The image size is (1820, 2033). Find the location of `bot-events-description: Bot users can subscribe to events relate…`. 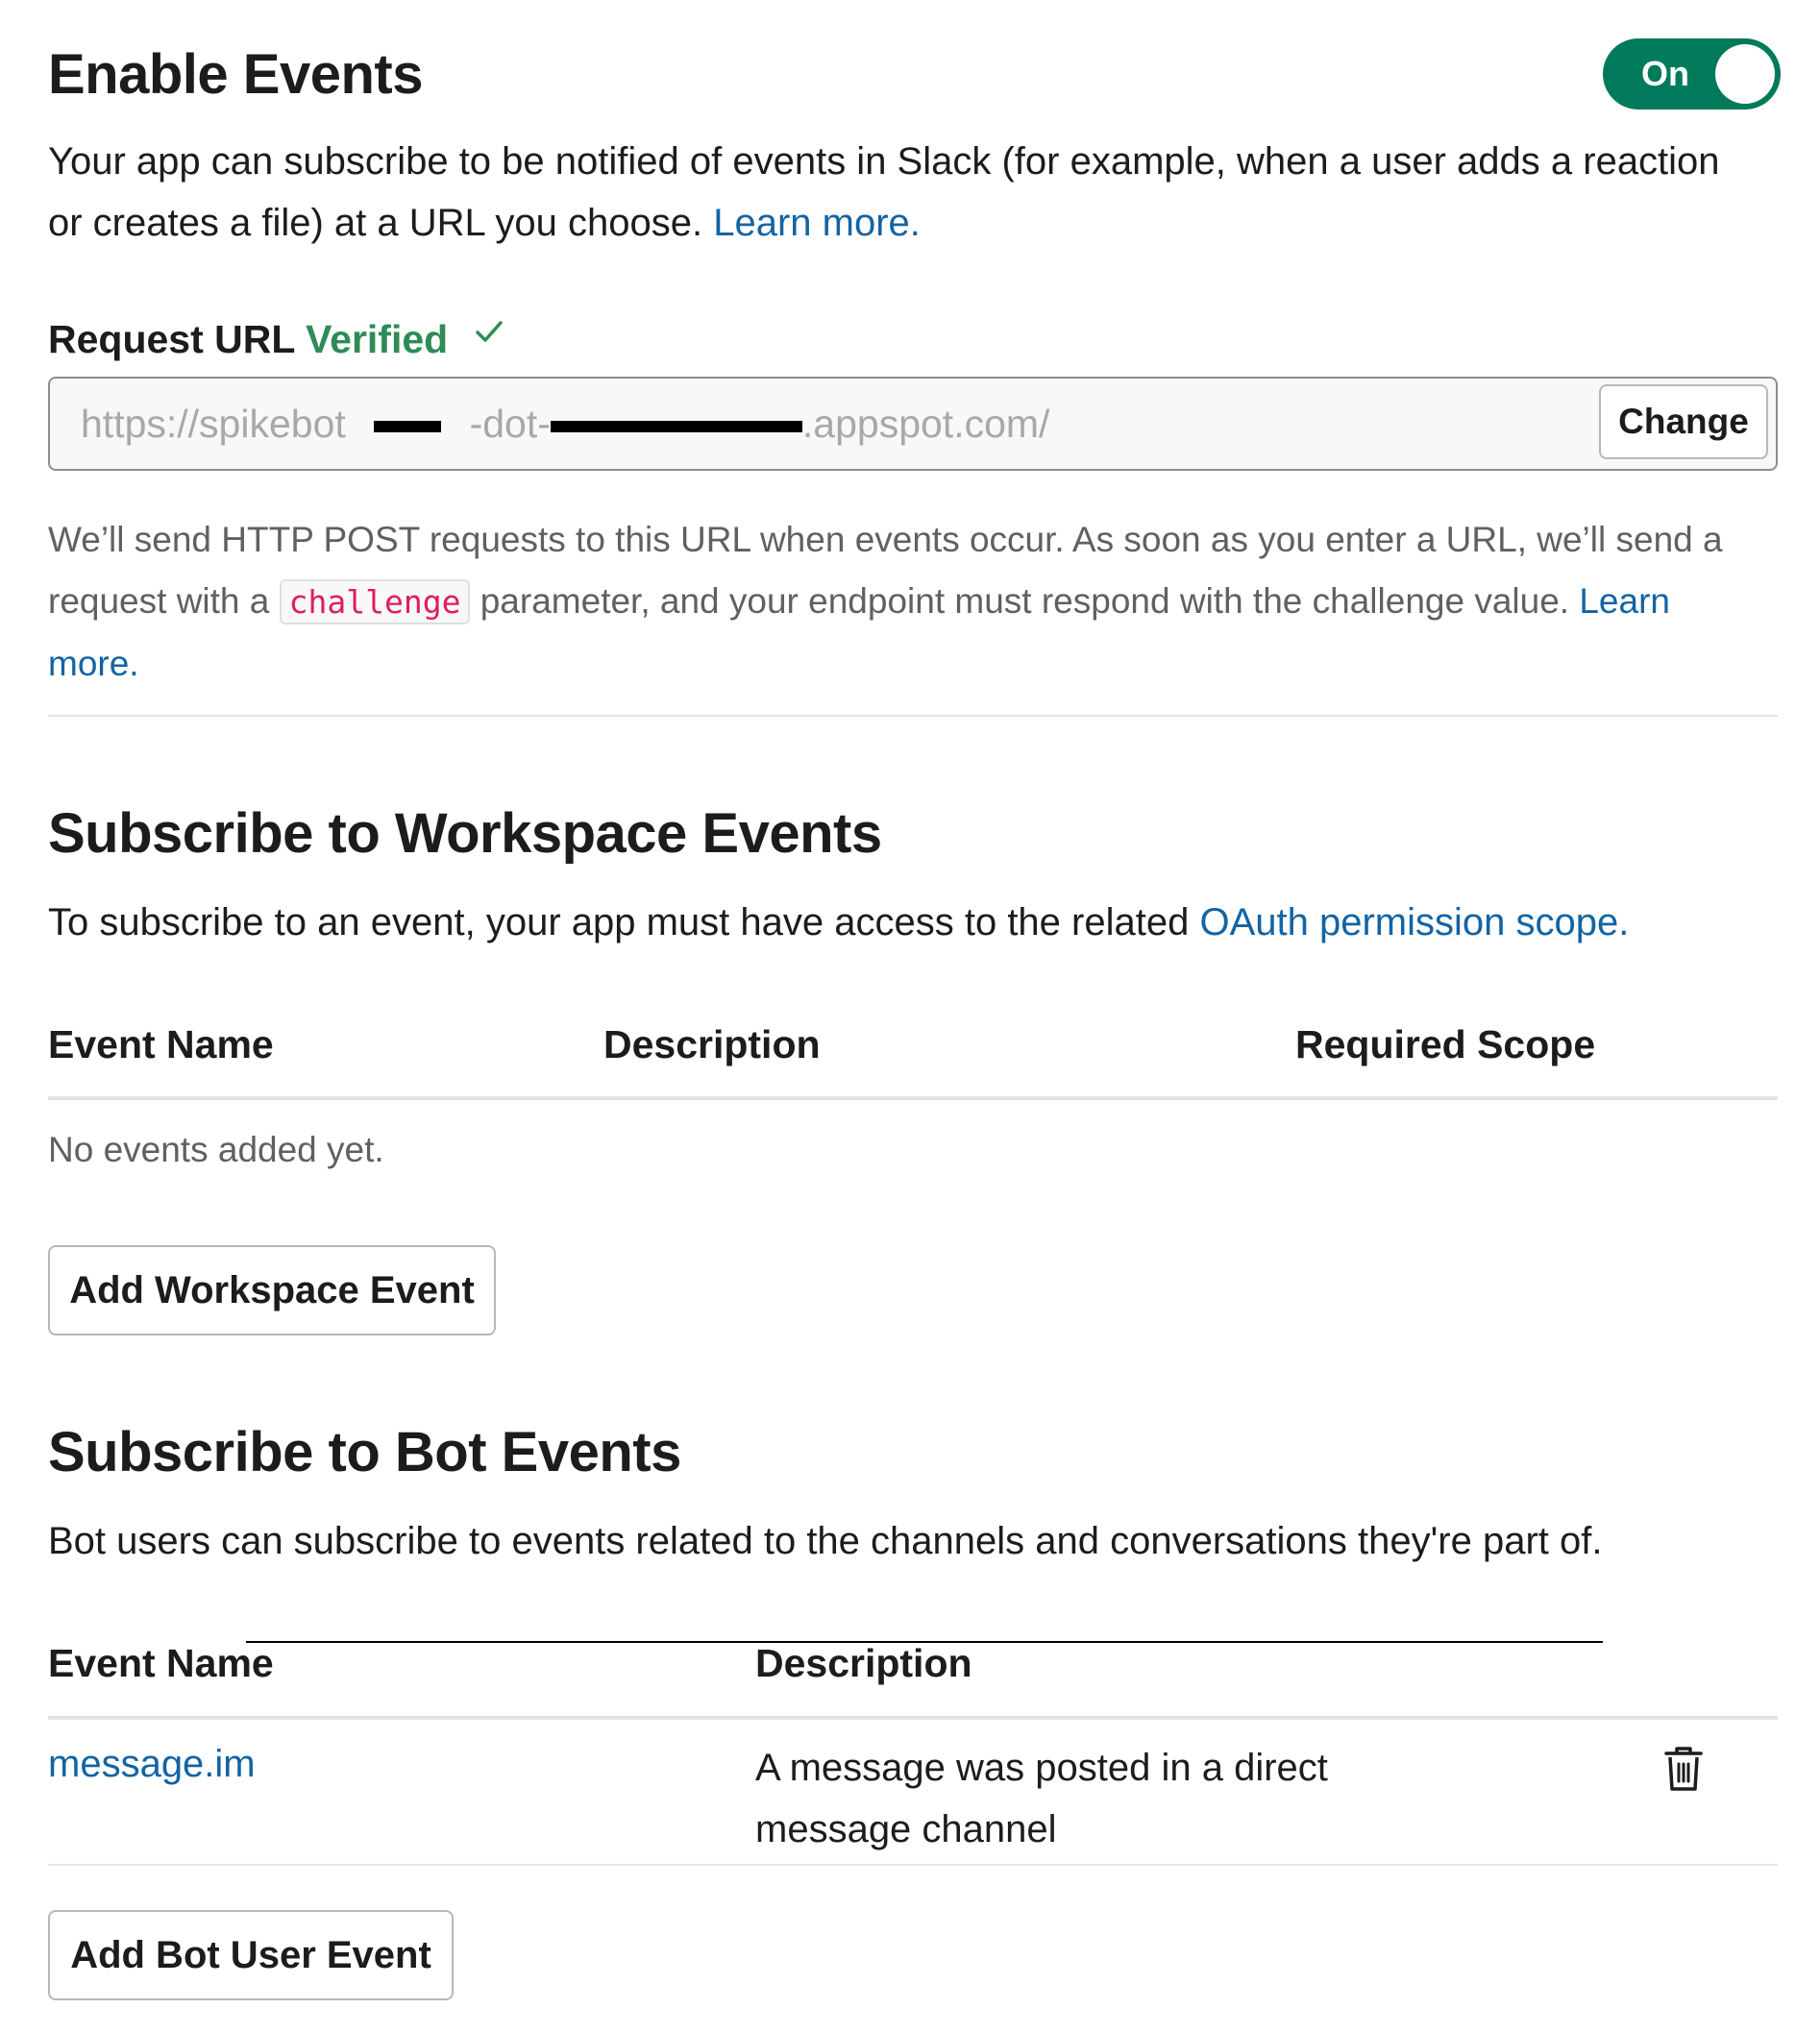

bot-events-description: Bot users can subscribe to events relate… is located at coordinates (826, 1541).